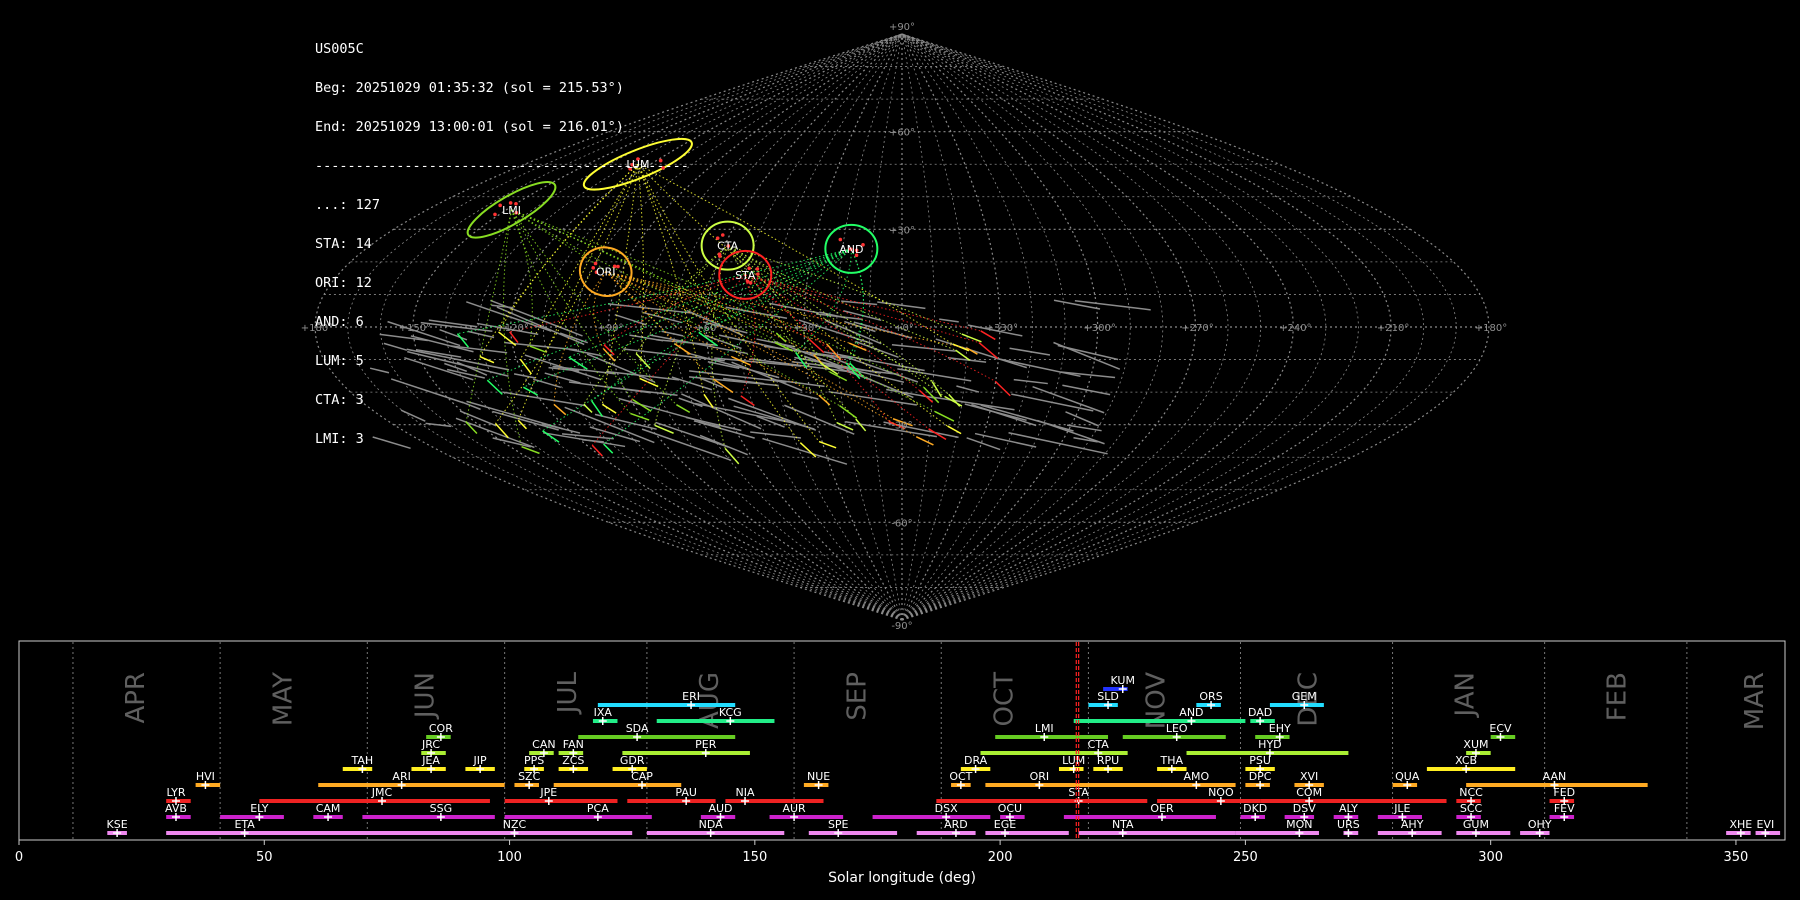 This screenshot has height=900, width=1800. I want to click on shower-leo: LEO, so click(1174, 731).